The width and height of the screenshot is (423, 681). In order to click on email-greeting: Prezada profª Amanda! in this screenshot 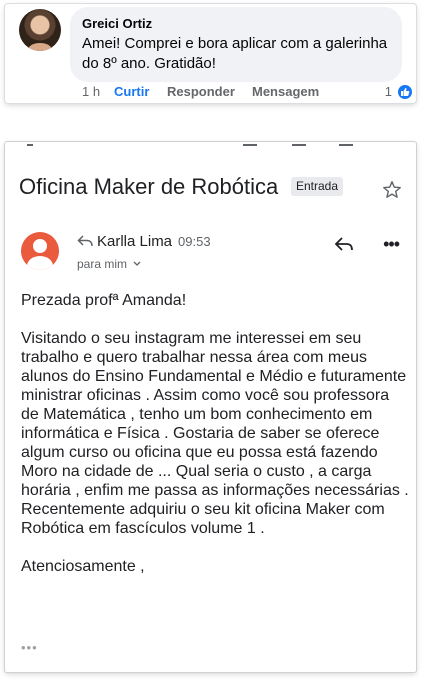, I will do `click(104, 300)`.